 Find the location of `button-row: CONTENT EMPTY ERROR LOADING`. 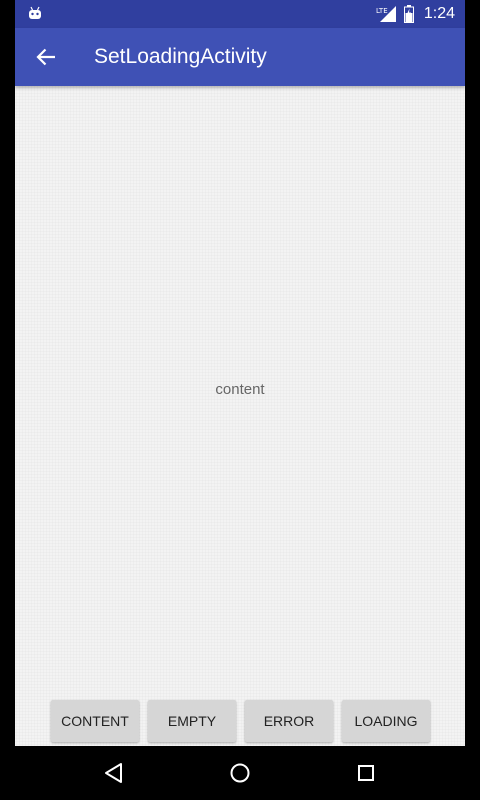

button-row: CONTENT EMPTY ERROR LOADING is located at coordinates (240, 721).